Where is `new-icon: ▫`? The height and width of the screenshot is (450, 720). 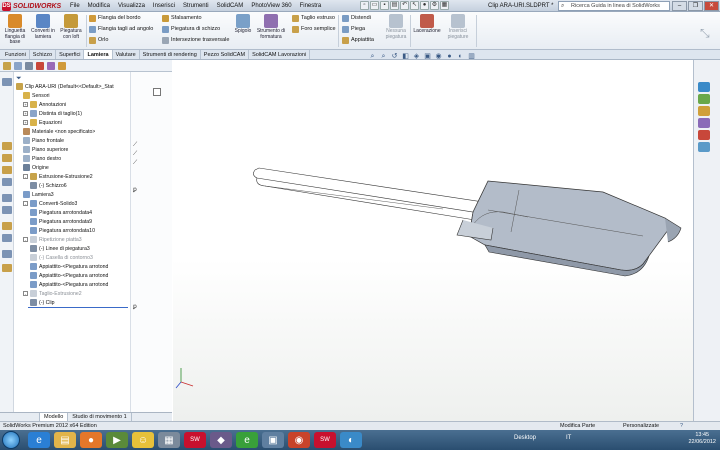 new-icon: ▫ is located at coordinates (364, 5).